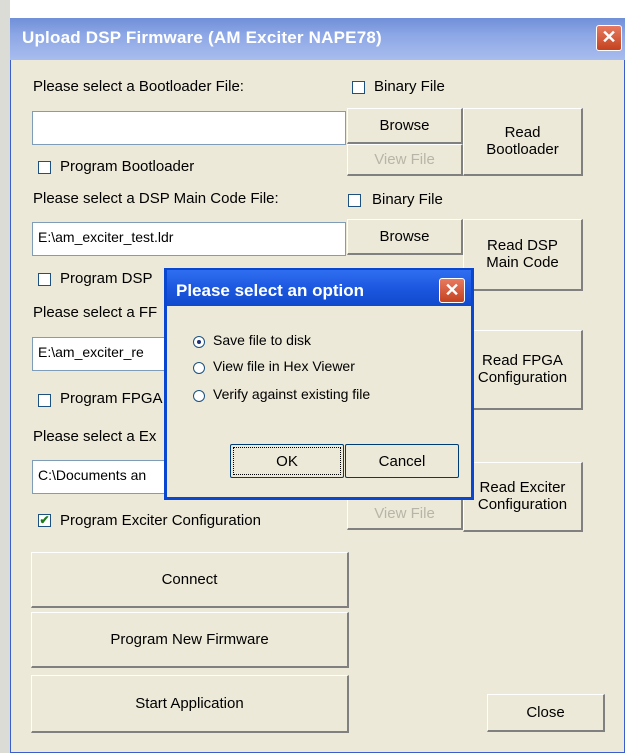 The image size is (627, 753). I want to click on background-strip-top, so click(313, 9).